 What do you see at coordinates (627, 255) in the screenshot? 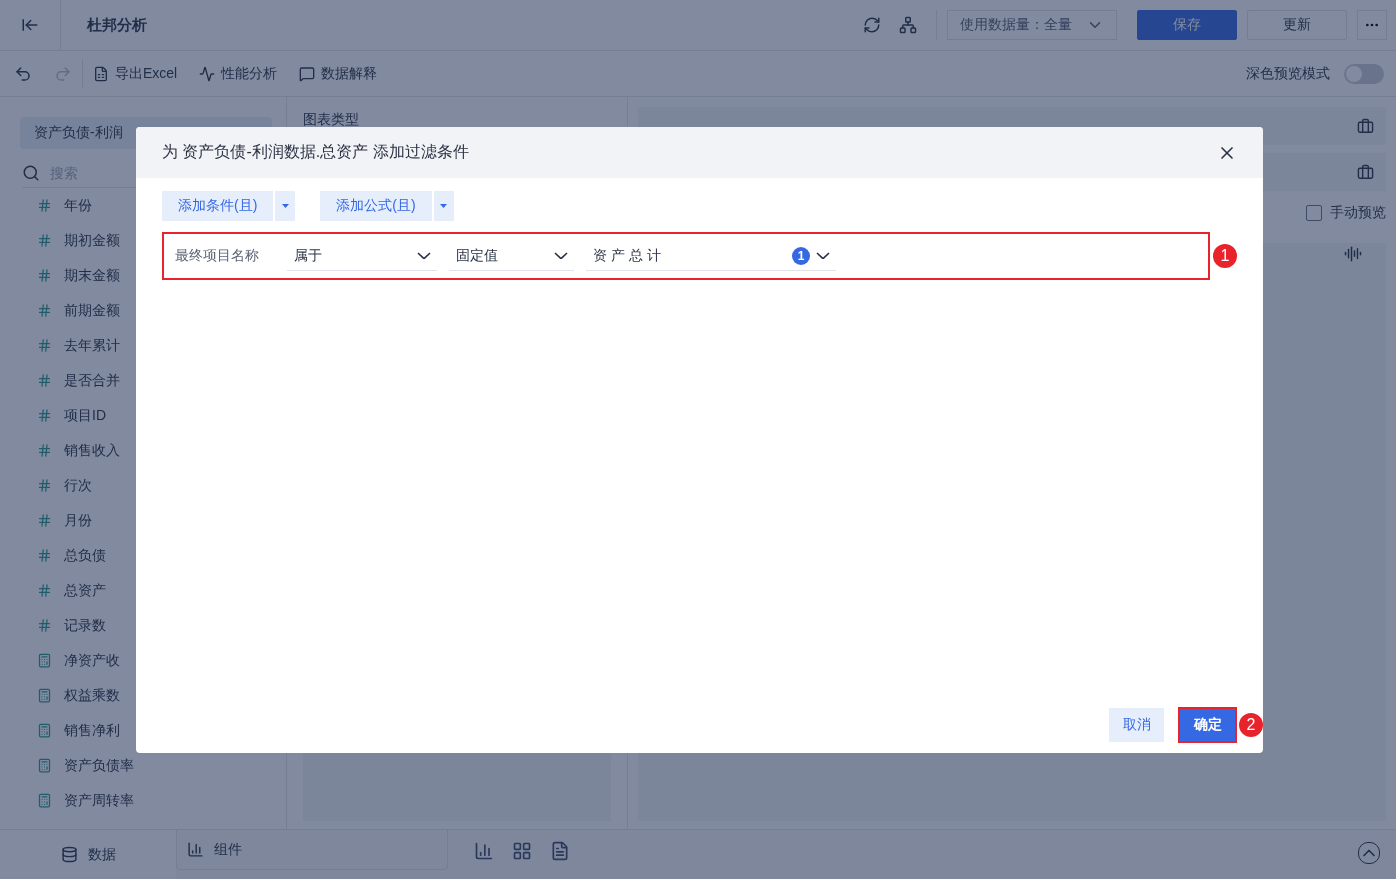
I see `value-text: 资 产 总 计` at bounding box center [627, 255].